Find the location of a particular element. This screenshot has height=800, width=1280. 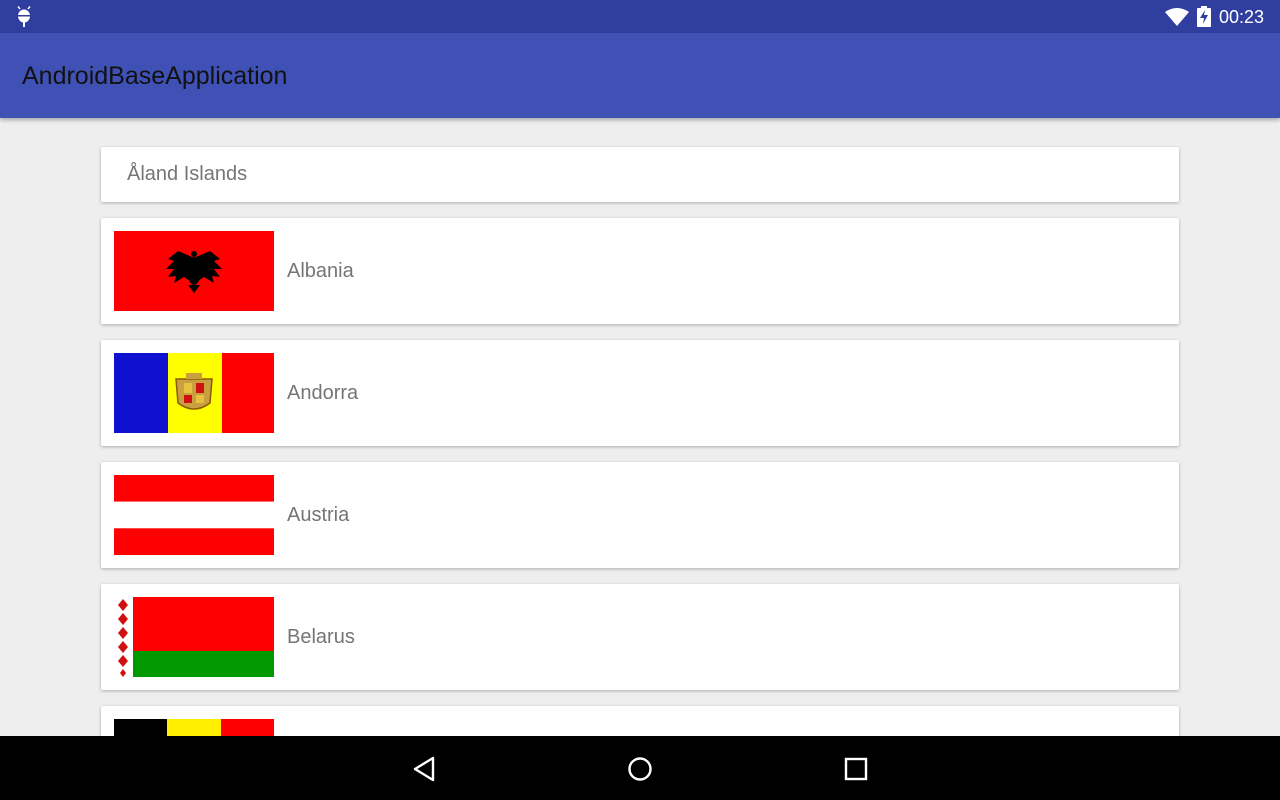

list-item-label: Andorra is located at coordinates (323, 393).